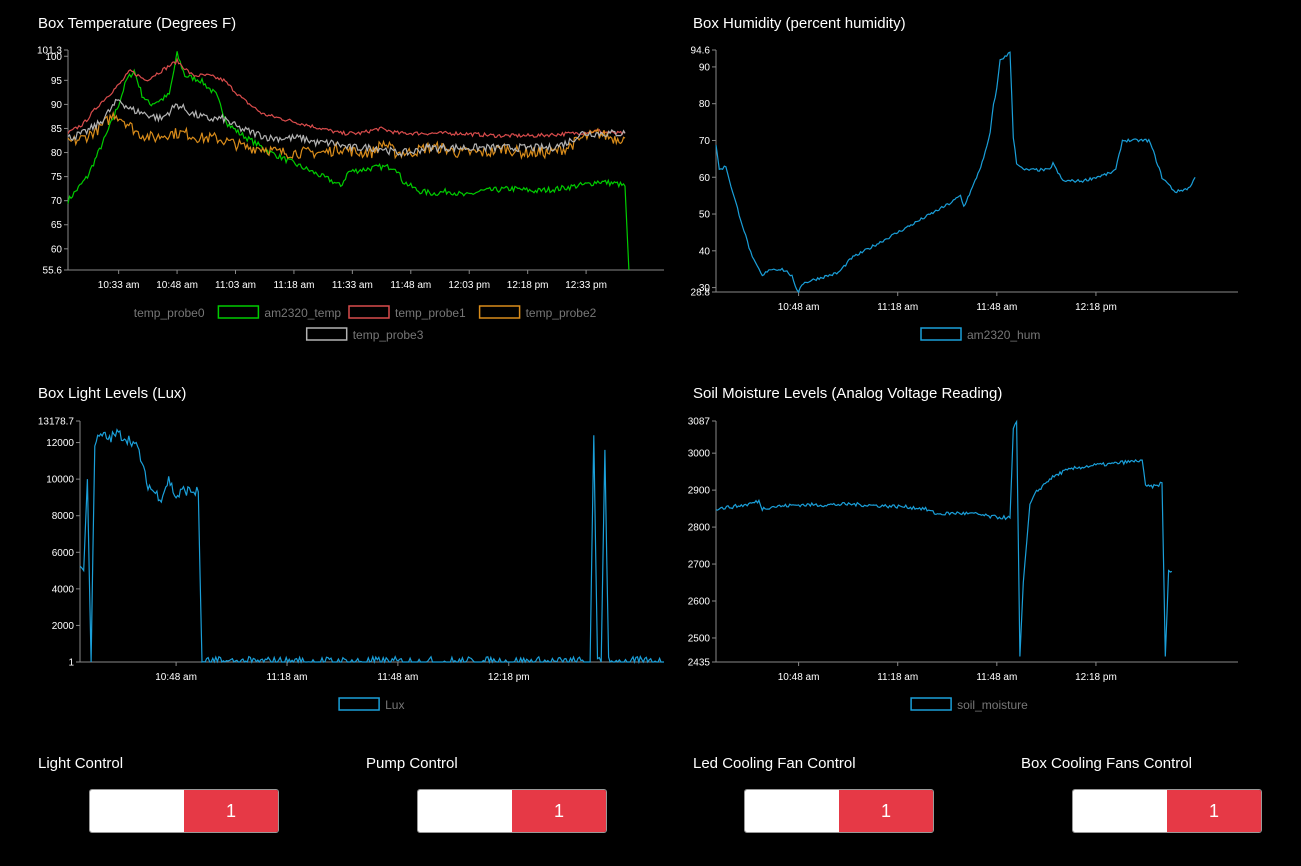  I want to click on temp-x-tick: 11:48 am, so click(410, 280).